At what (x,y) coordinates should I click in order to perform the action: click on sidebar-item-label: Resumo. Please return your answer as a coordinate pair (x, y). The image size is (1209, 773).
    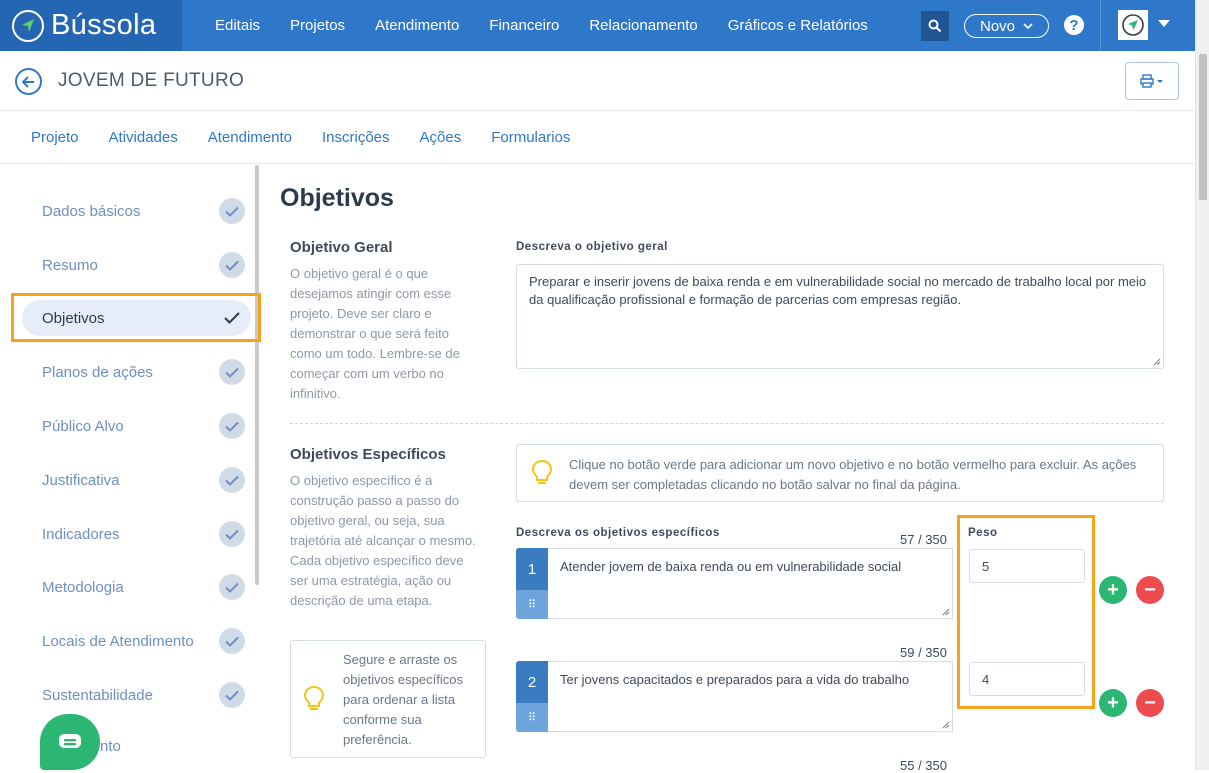
    Looking at the image, I should click on (70, 265).